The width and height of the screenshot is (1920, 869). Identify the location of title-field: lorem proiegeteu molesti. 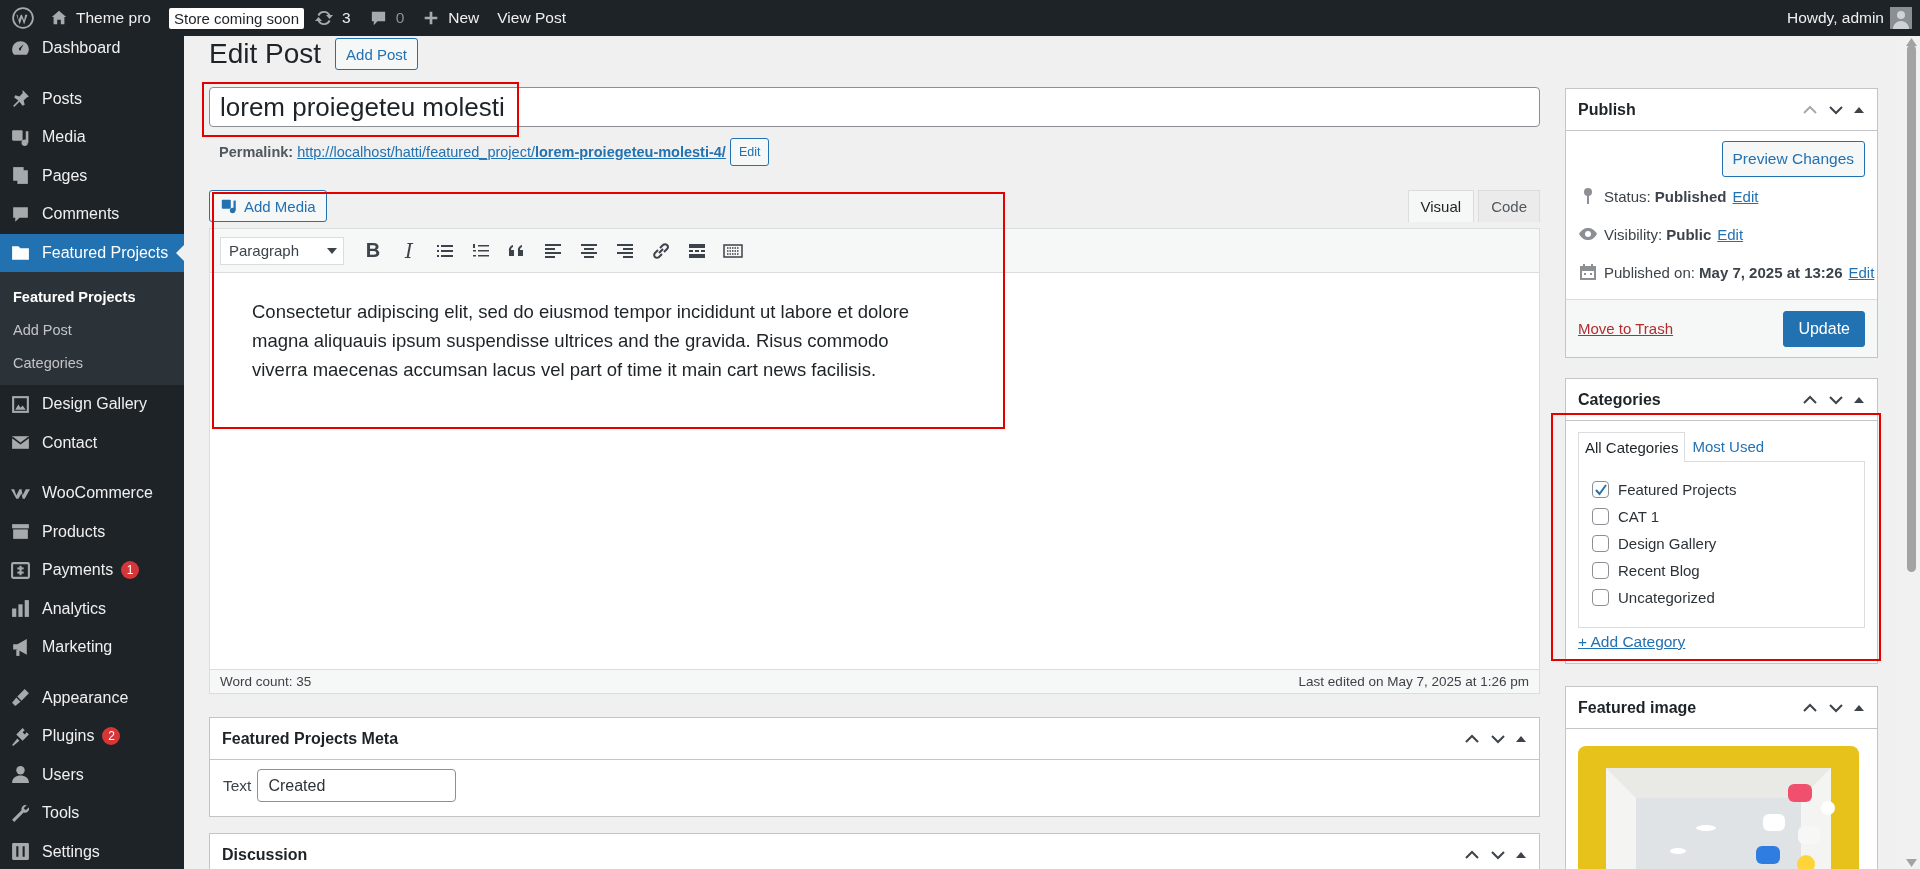
(874, 107).